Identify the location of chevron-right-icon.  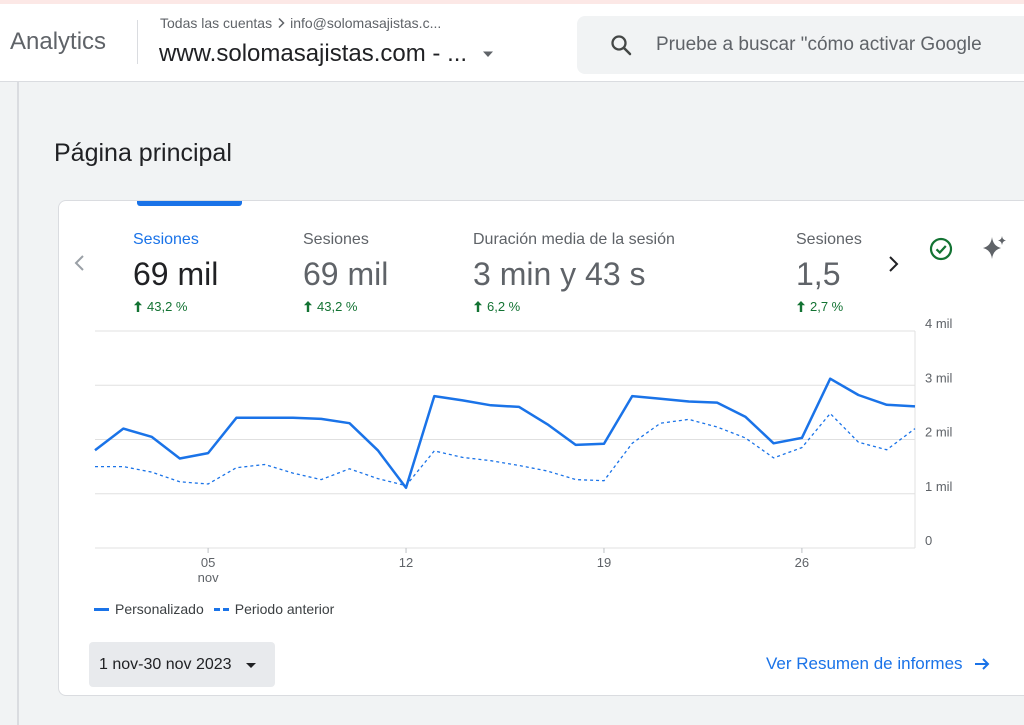
(281, 23).